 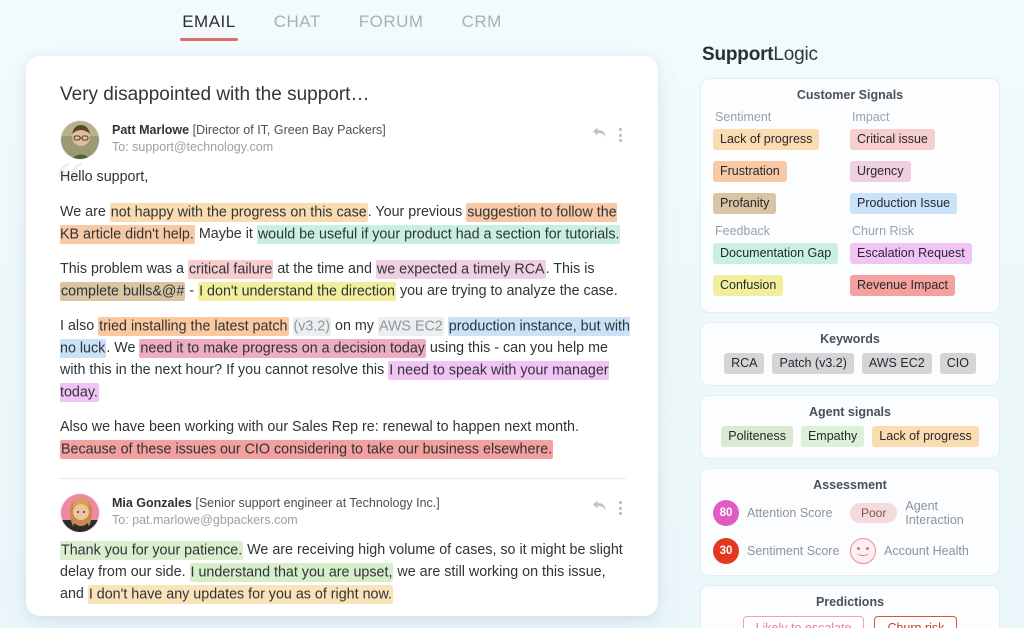 What do you see at coordinates (832, 436) in the screenshot?
I see `signal-chip: Empathy` at bounding box center [832, 436].